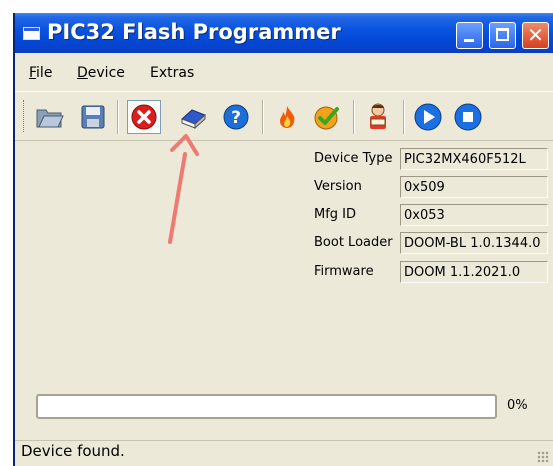 The image size is (553, 466). I want to click on help-icon: ?, so click(236, 117).